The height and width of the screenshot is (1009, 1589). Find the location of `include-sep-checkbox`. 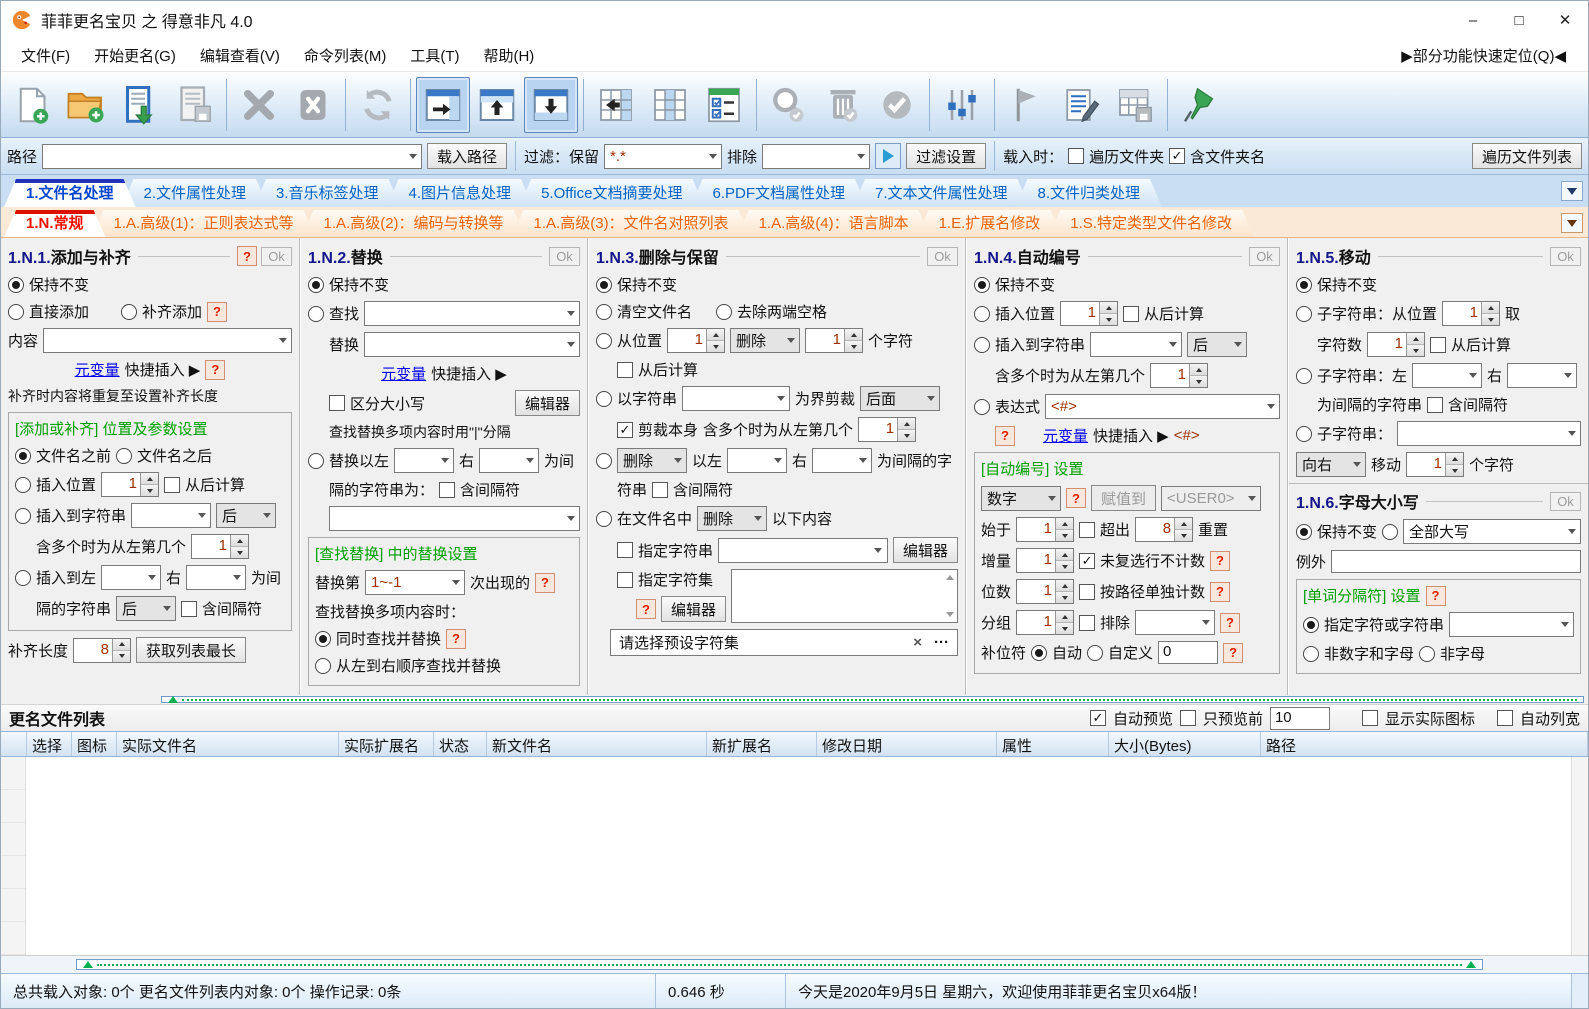

include-sep-checkbox is located at coordinates (1435, 404).